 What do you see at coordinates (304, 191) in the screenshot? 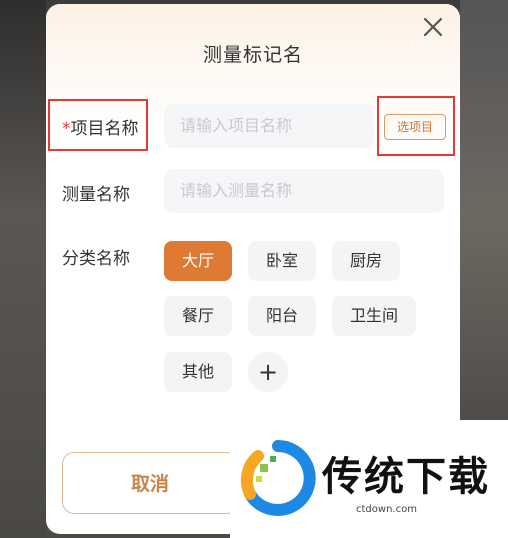
I see `measure-name-input: 请输入测量名称` at bounding box center [304, 191].